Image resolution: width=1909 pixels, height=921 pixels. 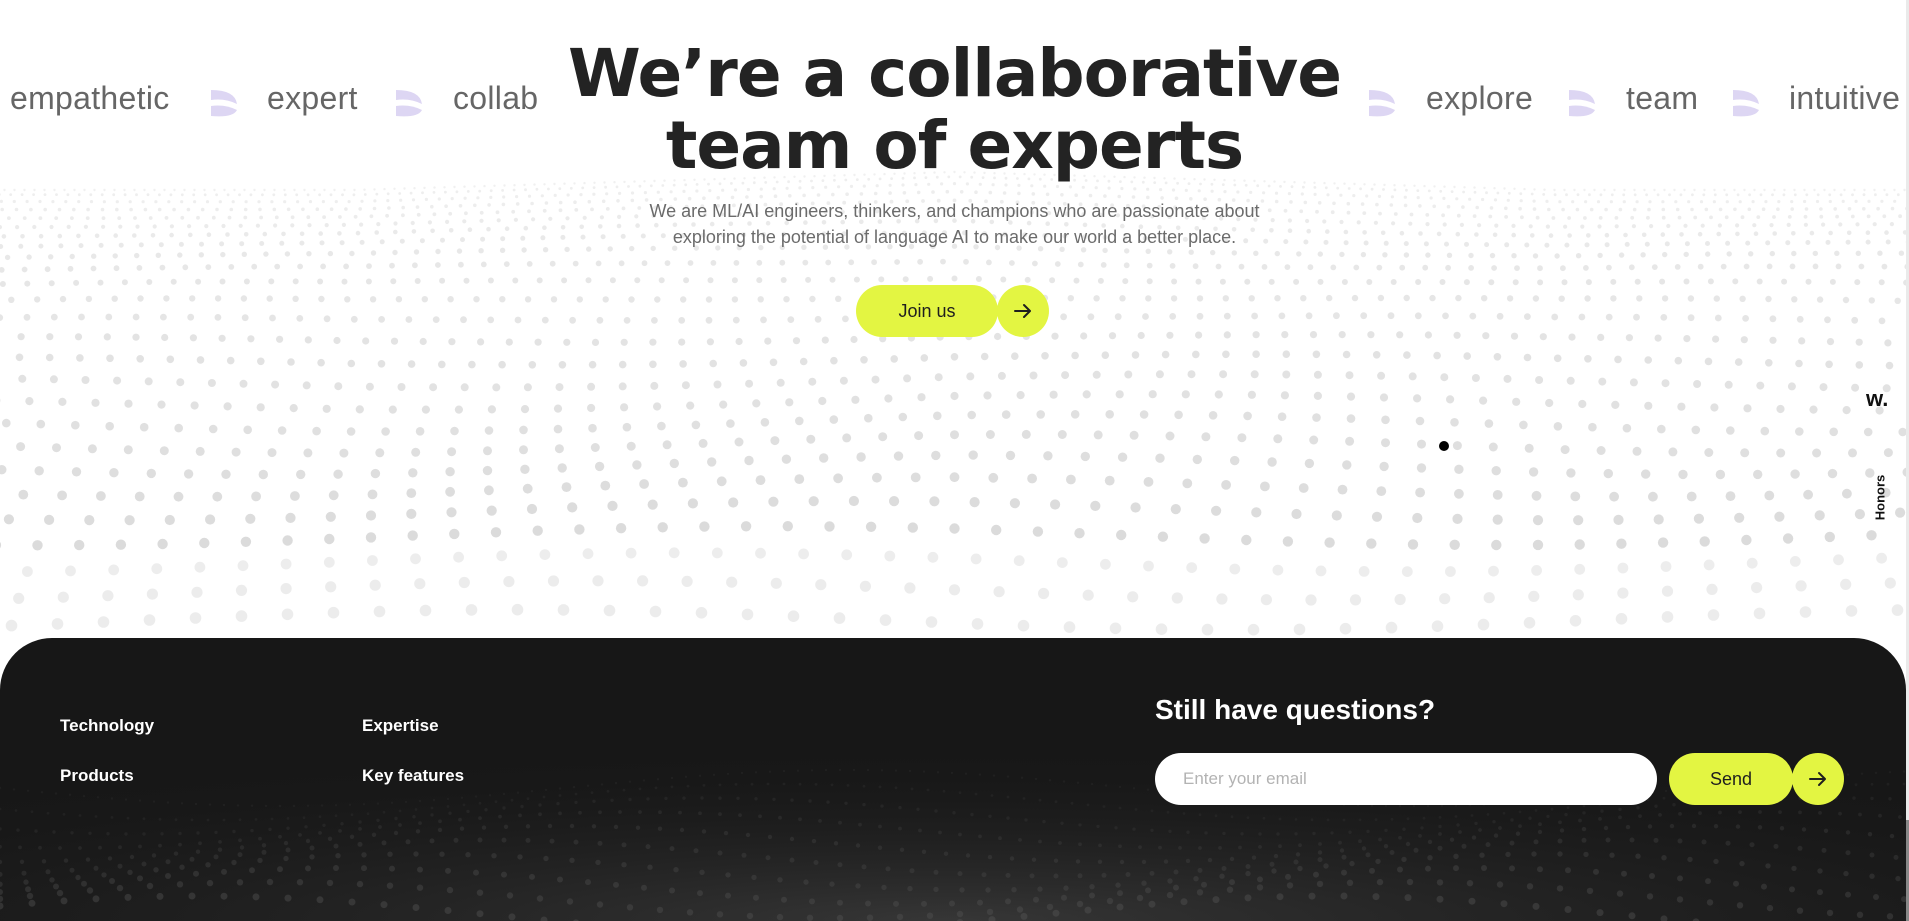 What do you see at coordinates (90, 98) in the screenshot?
I see `marquee-word: empathetic` at bounding box center [90, 98].